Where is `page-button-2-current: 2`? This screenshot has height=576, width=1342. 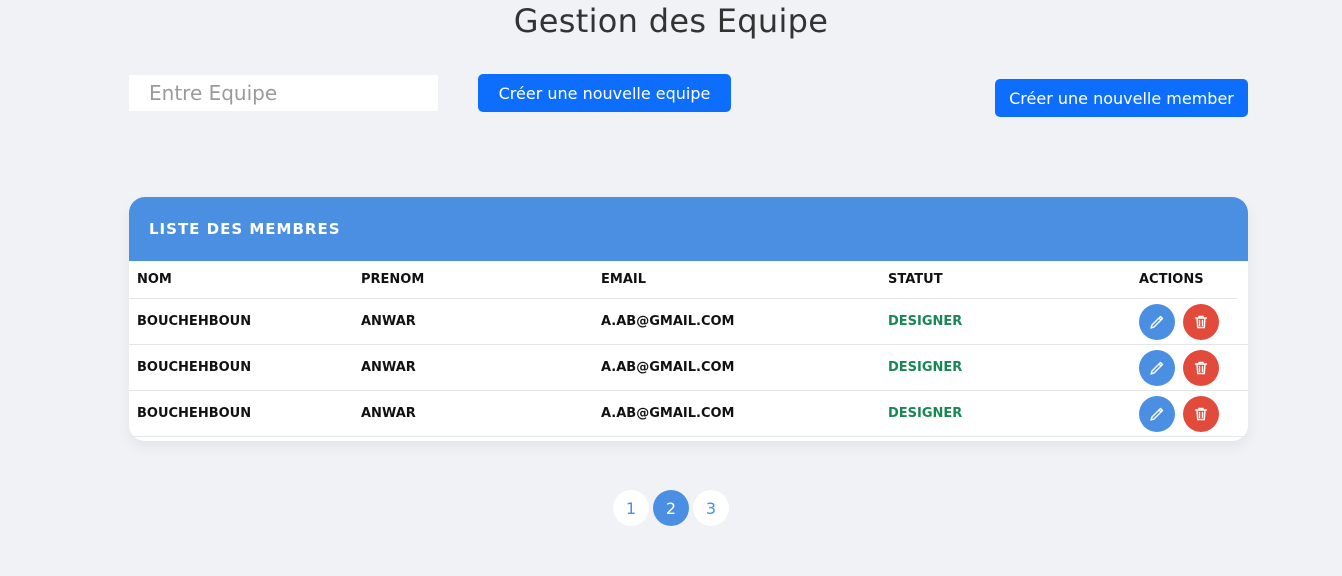 page-button-2-current: 2 is located at coordinates (671, 508).